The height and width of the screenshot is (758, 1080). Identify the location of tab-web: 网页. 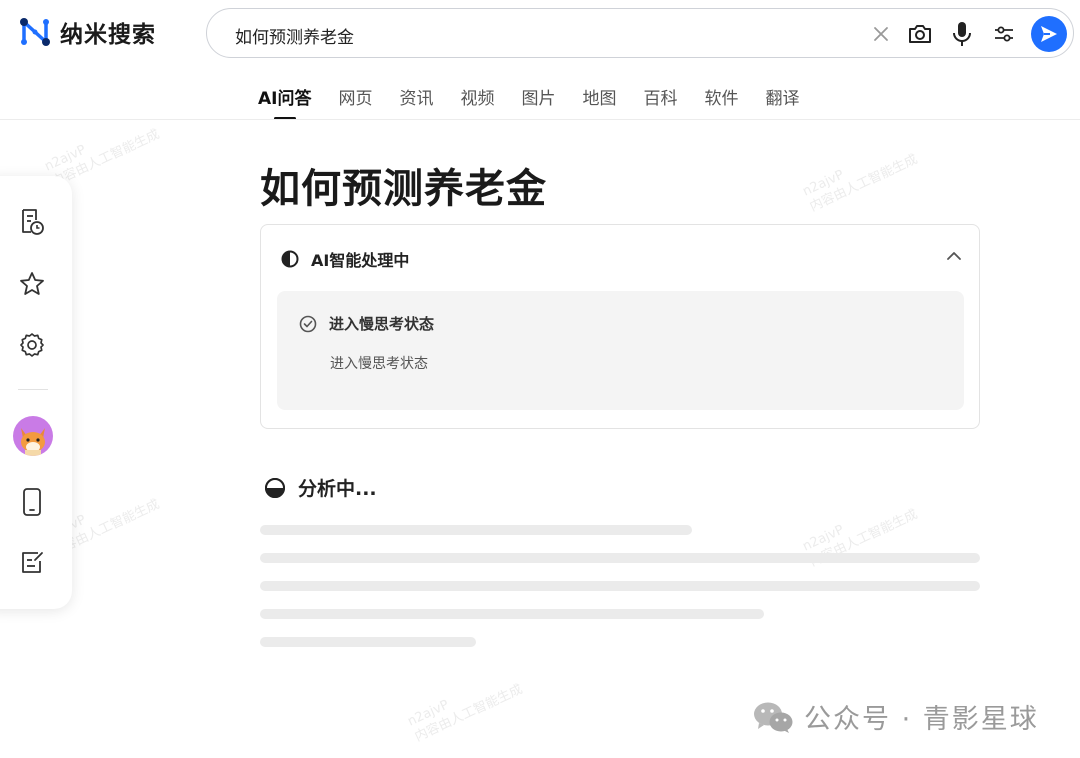
(355, 98).